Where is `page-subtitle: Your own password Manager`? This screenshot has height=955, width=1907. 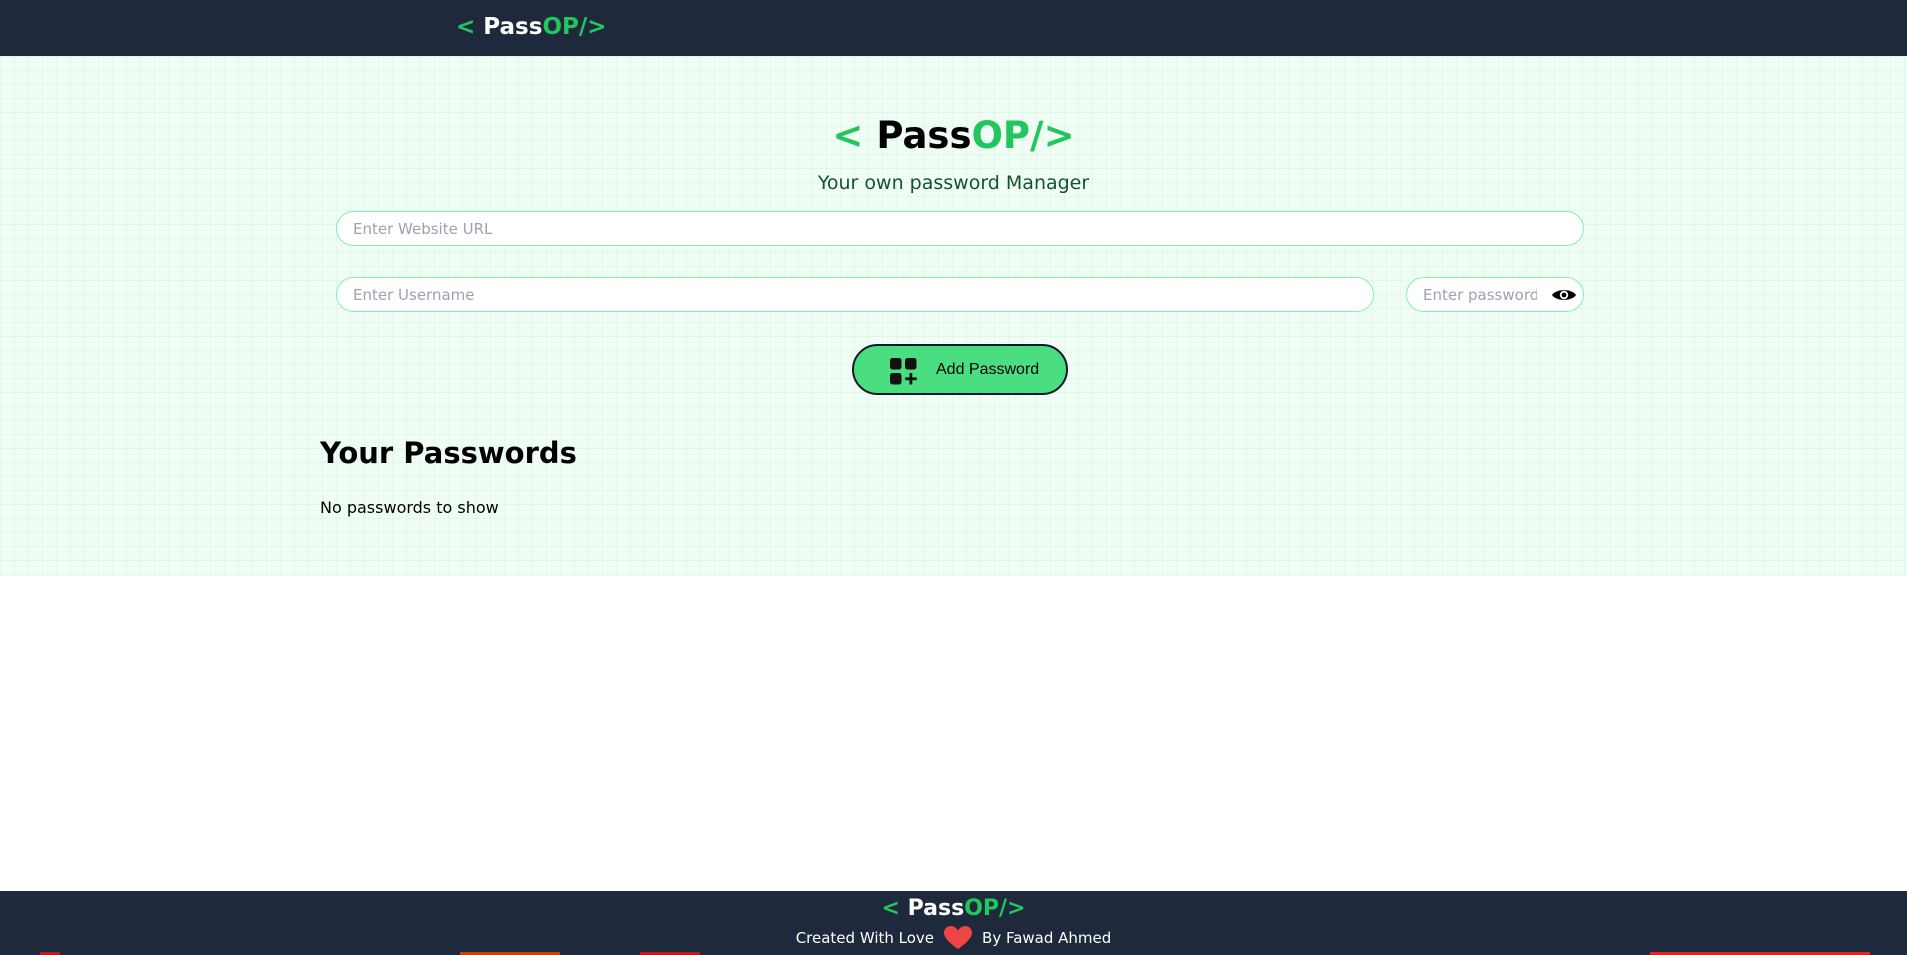 page-subtitle: Your own password Manager is located at coordinates (953, 183).